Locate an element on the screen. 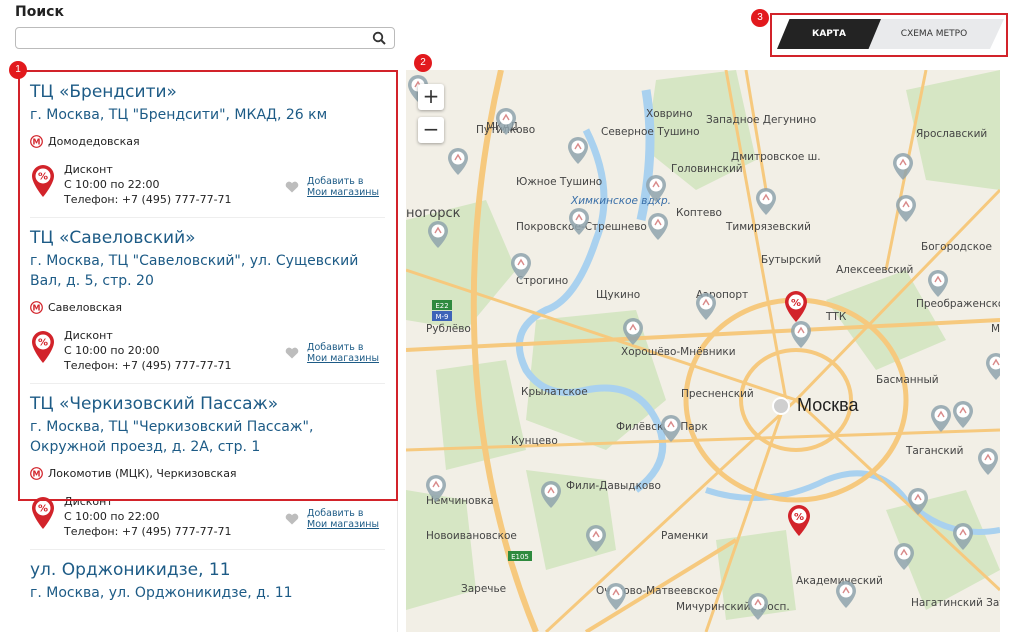 The height and width of the screenshot is (632, 1021). map-label: Мо is located at coordinates (995, 329).